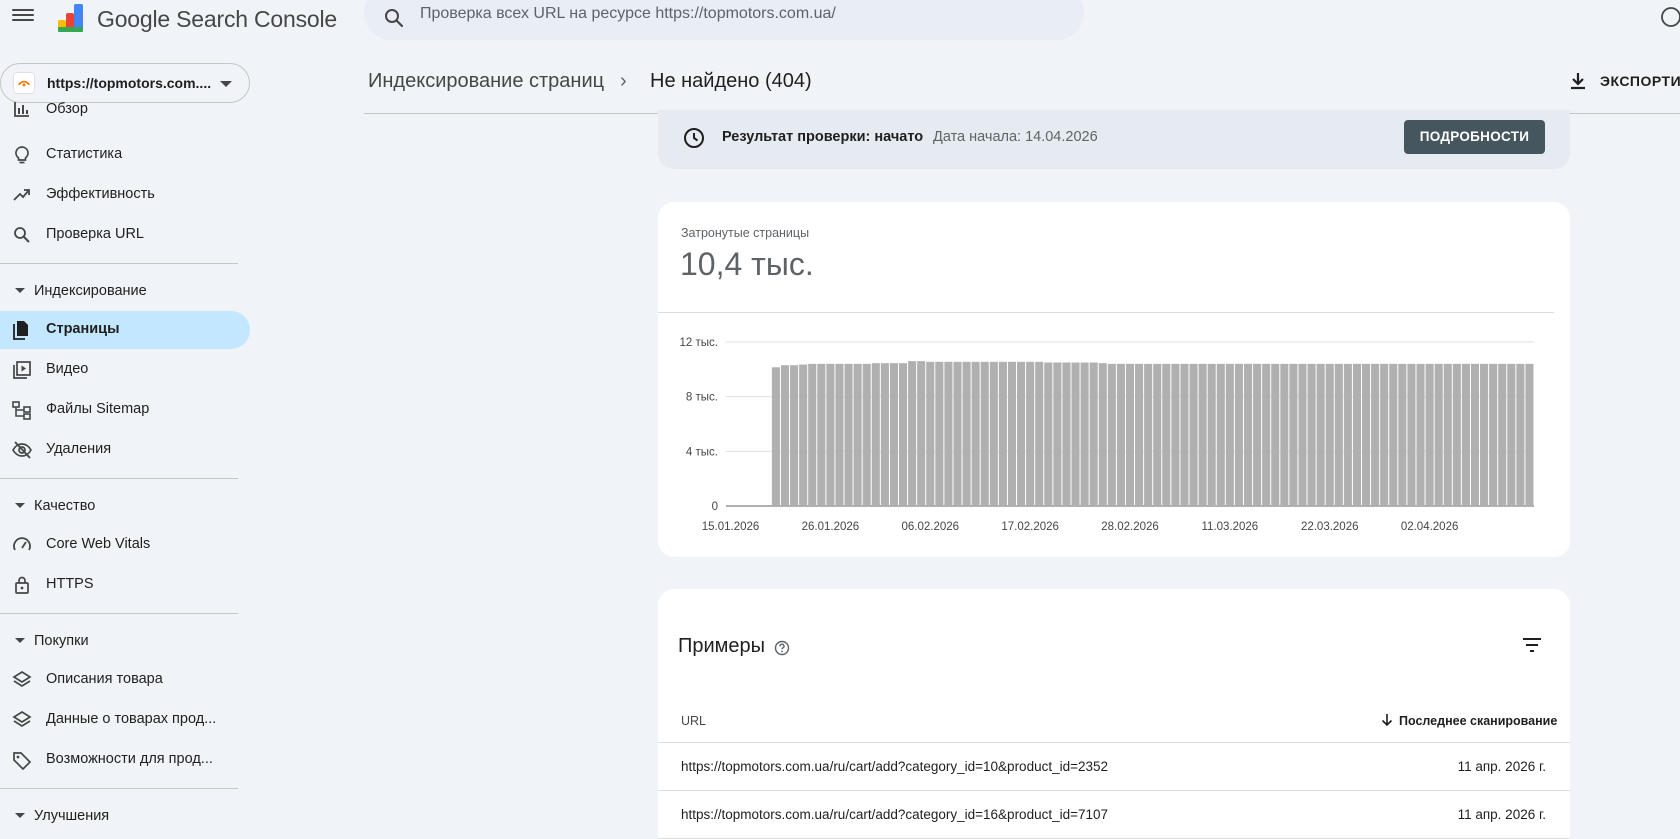  What do you see at coordinates (1106, 312) in the screenshot?
I see `card-divider` at bounding box center [1106, 312].